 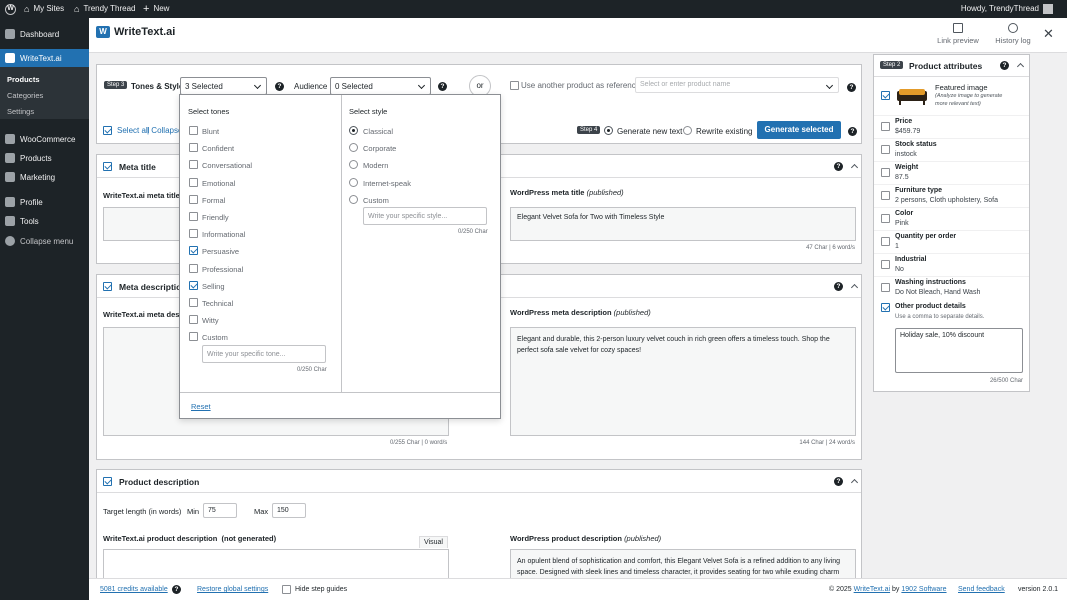 What do you see at coordinates (227, 166) in the screenshot?
I see `tone-label: Conversational` at bounding box center [227, 166].